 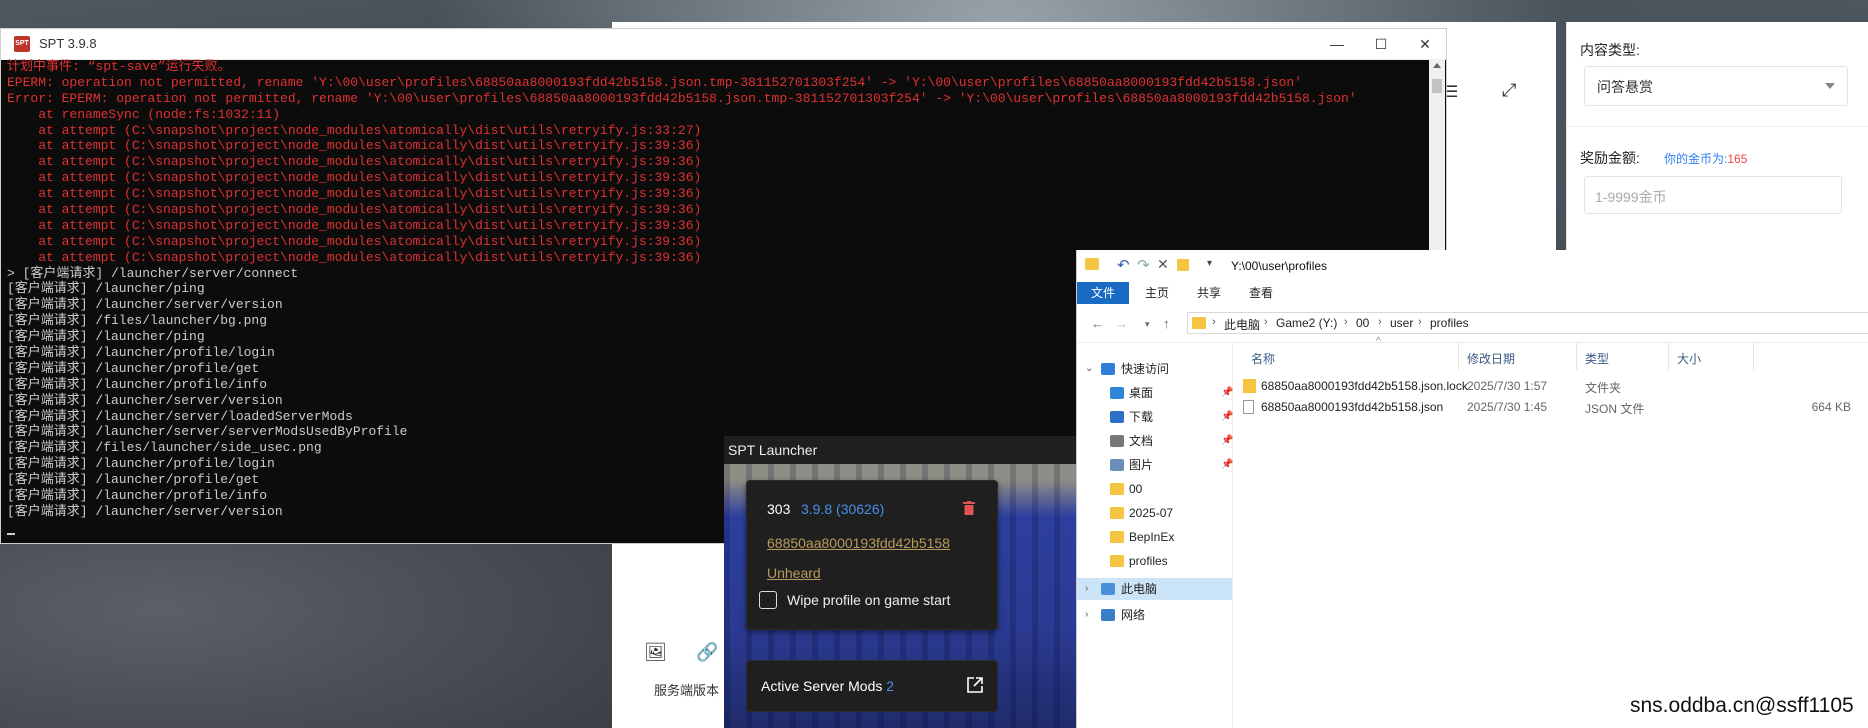 What do you see at coordinates (1121, 323) in the screenshot?
I see `forward-icon: →` at bounding box center [1121, 323].